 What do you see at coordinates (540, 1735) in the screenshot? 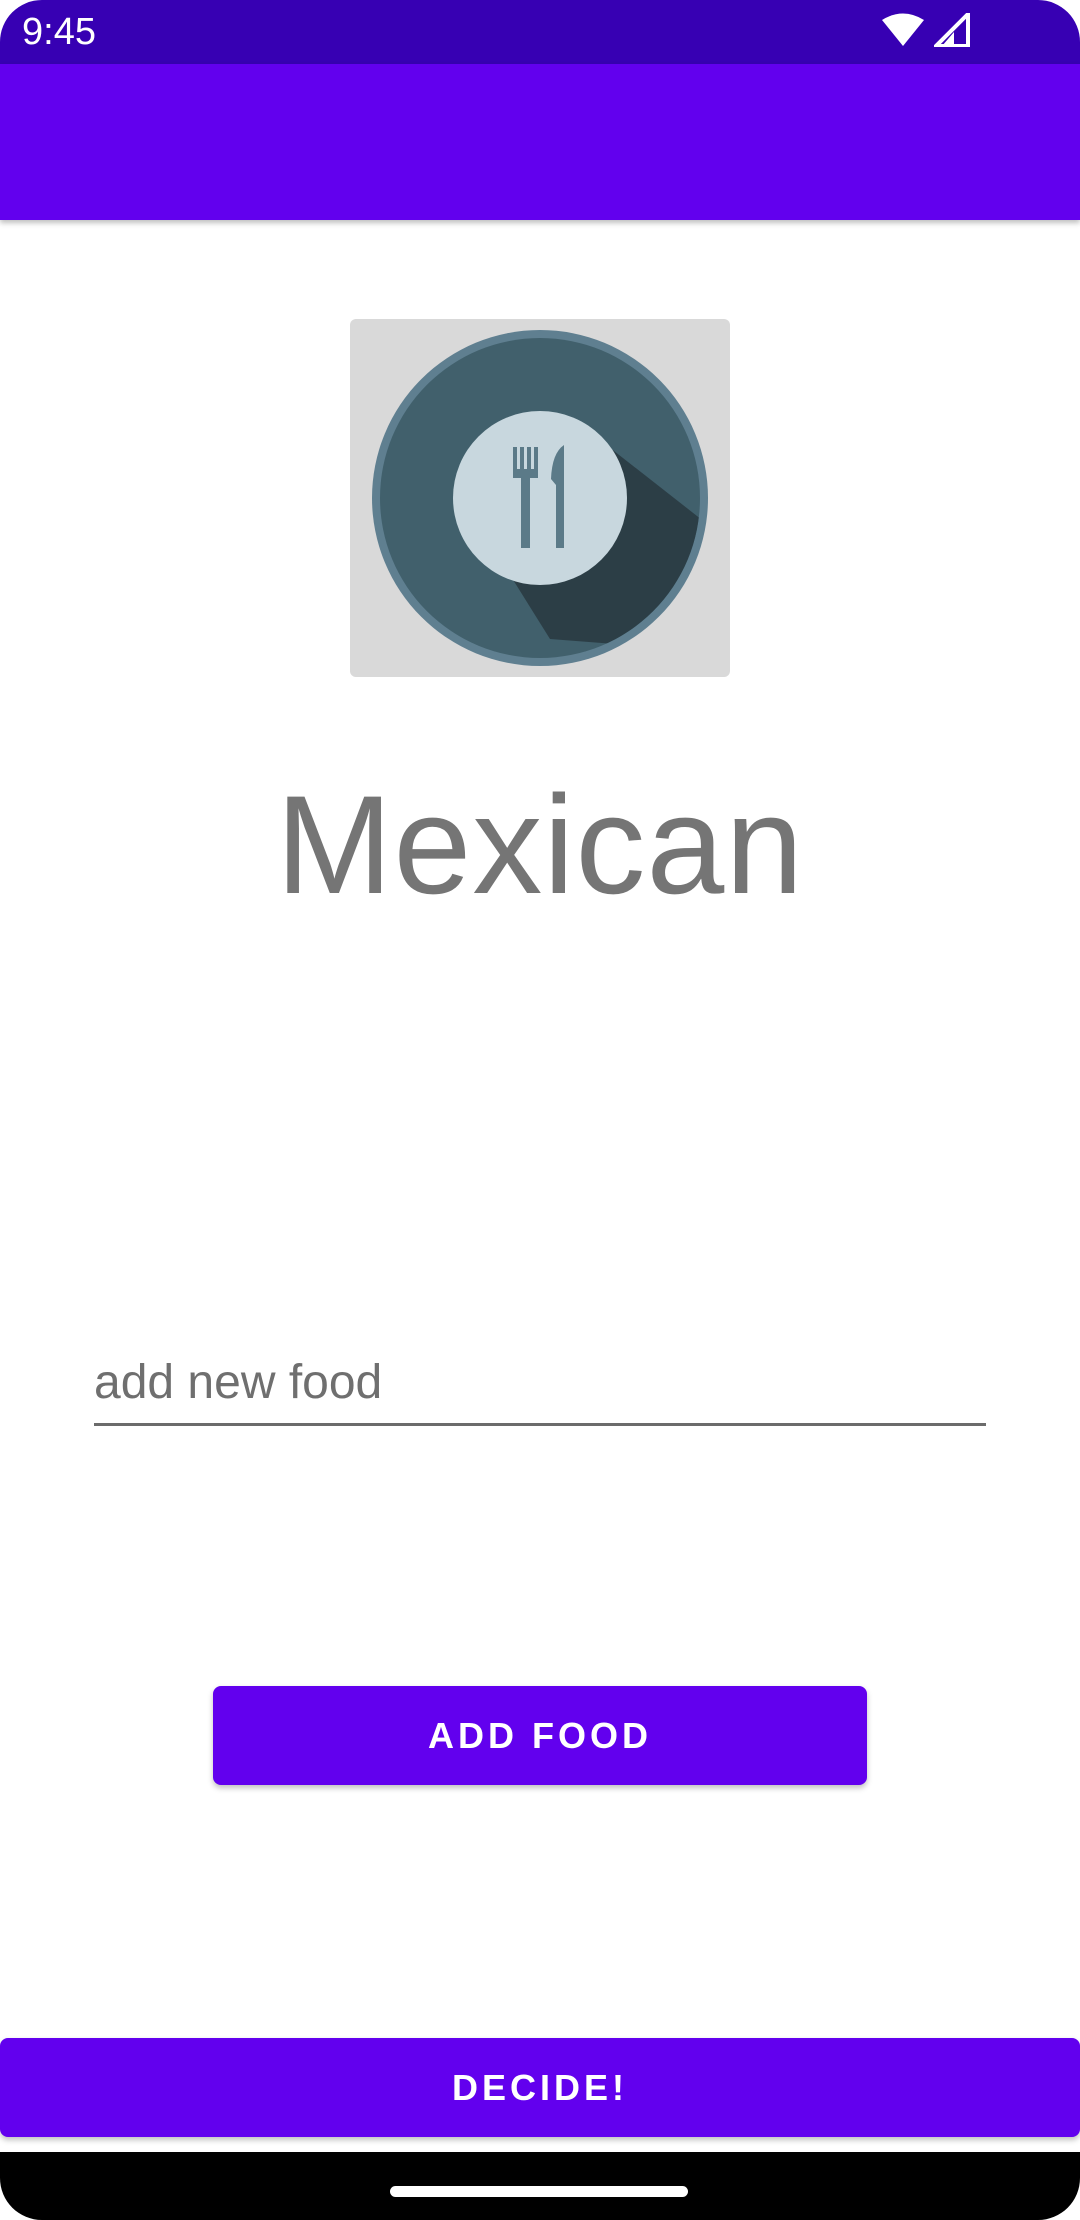
I see `add-food-button: ADD FOOD` at bounding box center [540, 1735].